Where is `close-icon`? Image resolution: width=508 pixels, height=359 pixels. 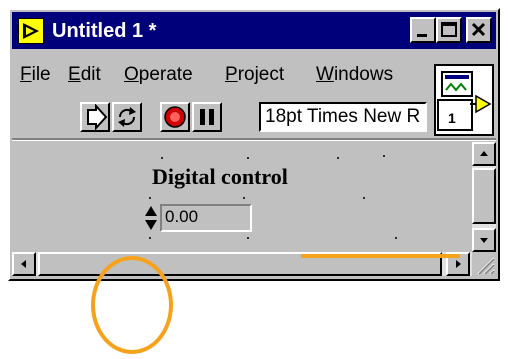 close-icon is located at coordinates (478, 29).